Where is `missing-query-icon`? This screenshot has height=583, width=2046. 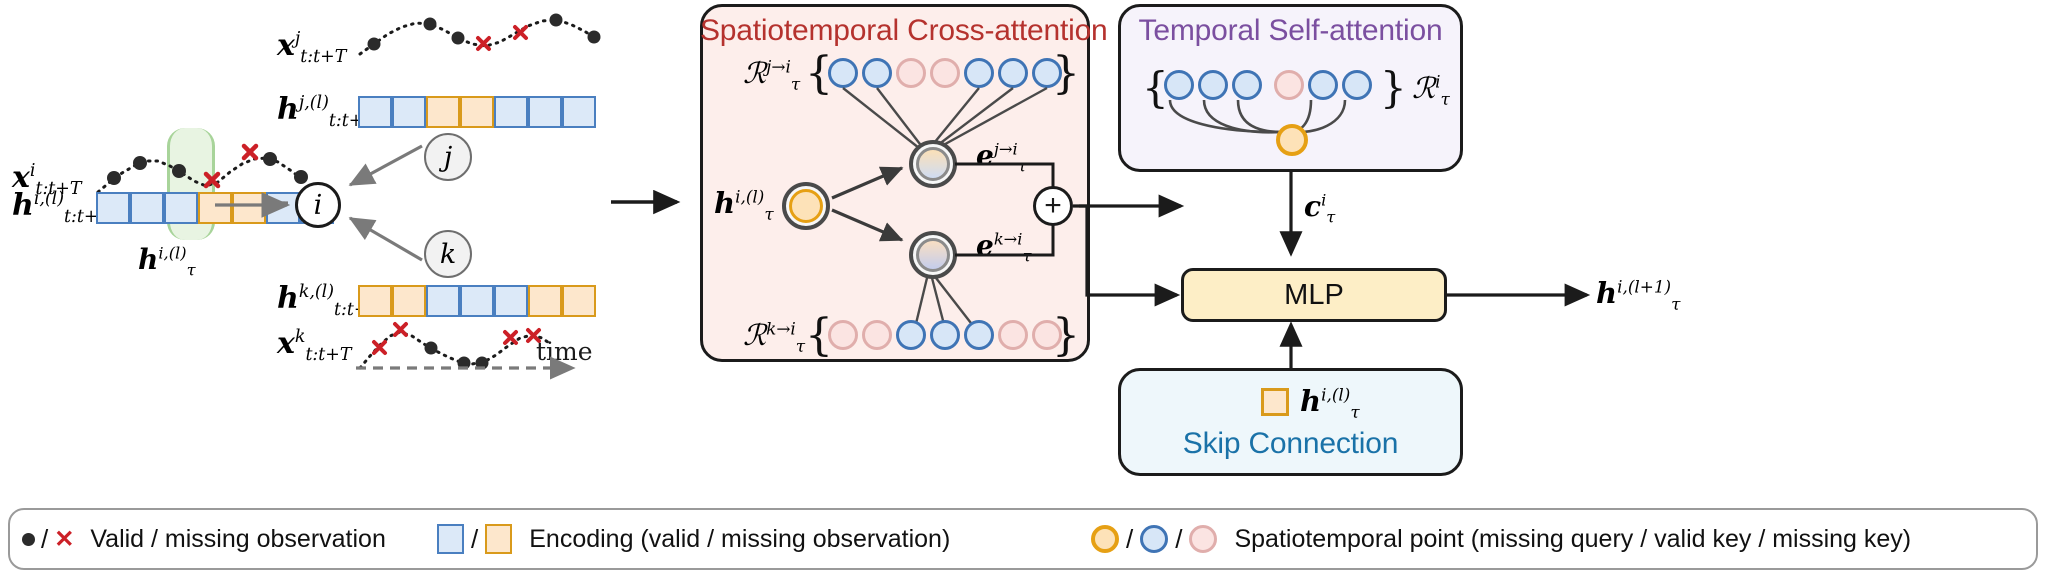
missing-query-icon is located at coordinates (1105, 539).